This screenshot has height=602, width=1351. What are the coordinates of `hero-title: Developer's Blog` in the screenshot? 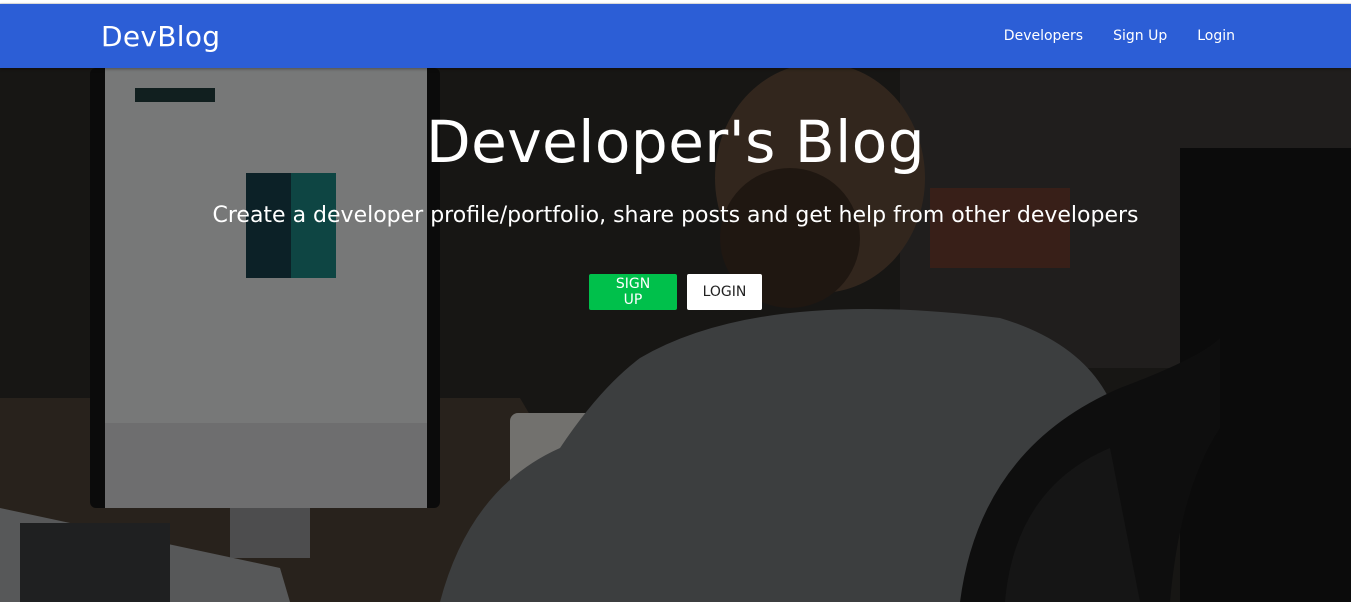 It's located at (675, 142).